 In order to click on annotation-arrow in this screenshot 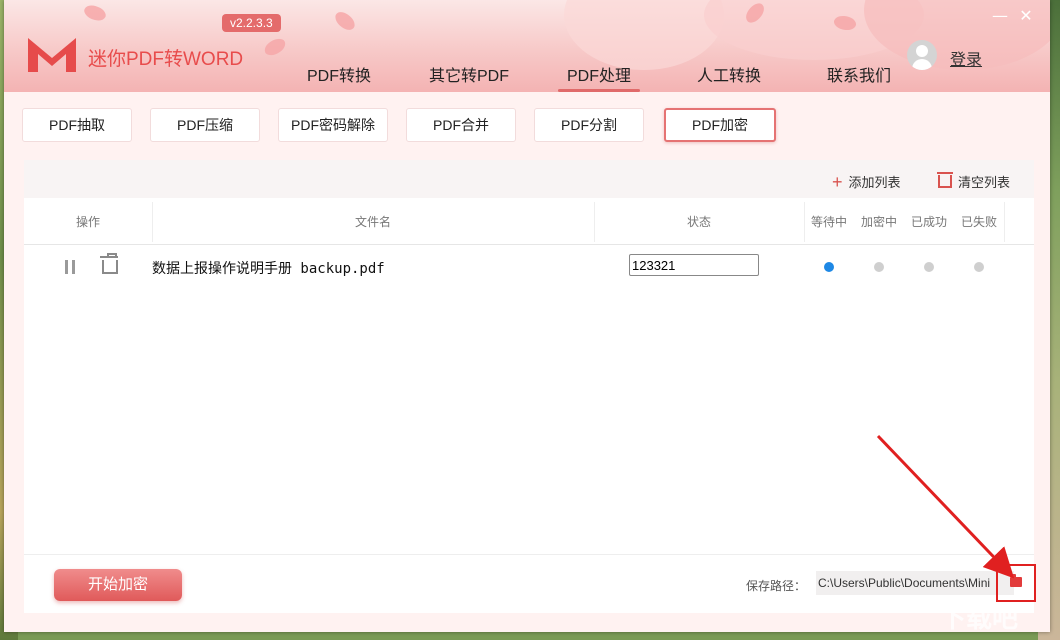, I will do `click(945, 506)`.